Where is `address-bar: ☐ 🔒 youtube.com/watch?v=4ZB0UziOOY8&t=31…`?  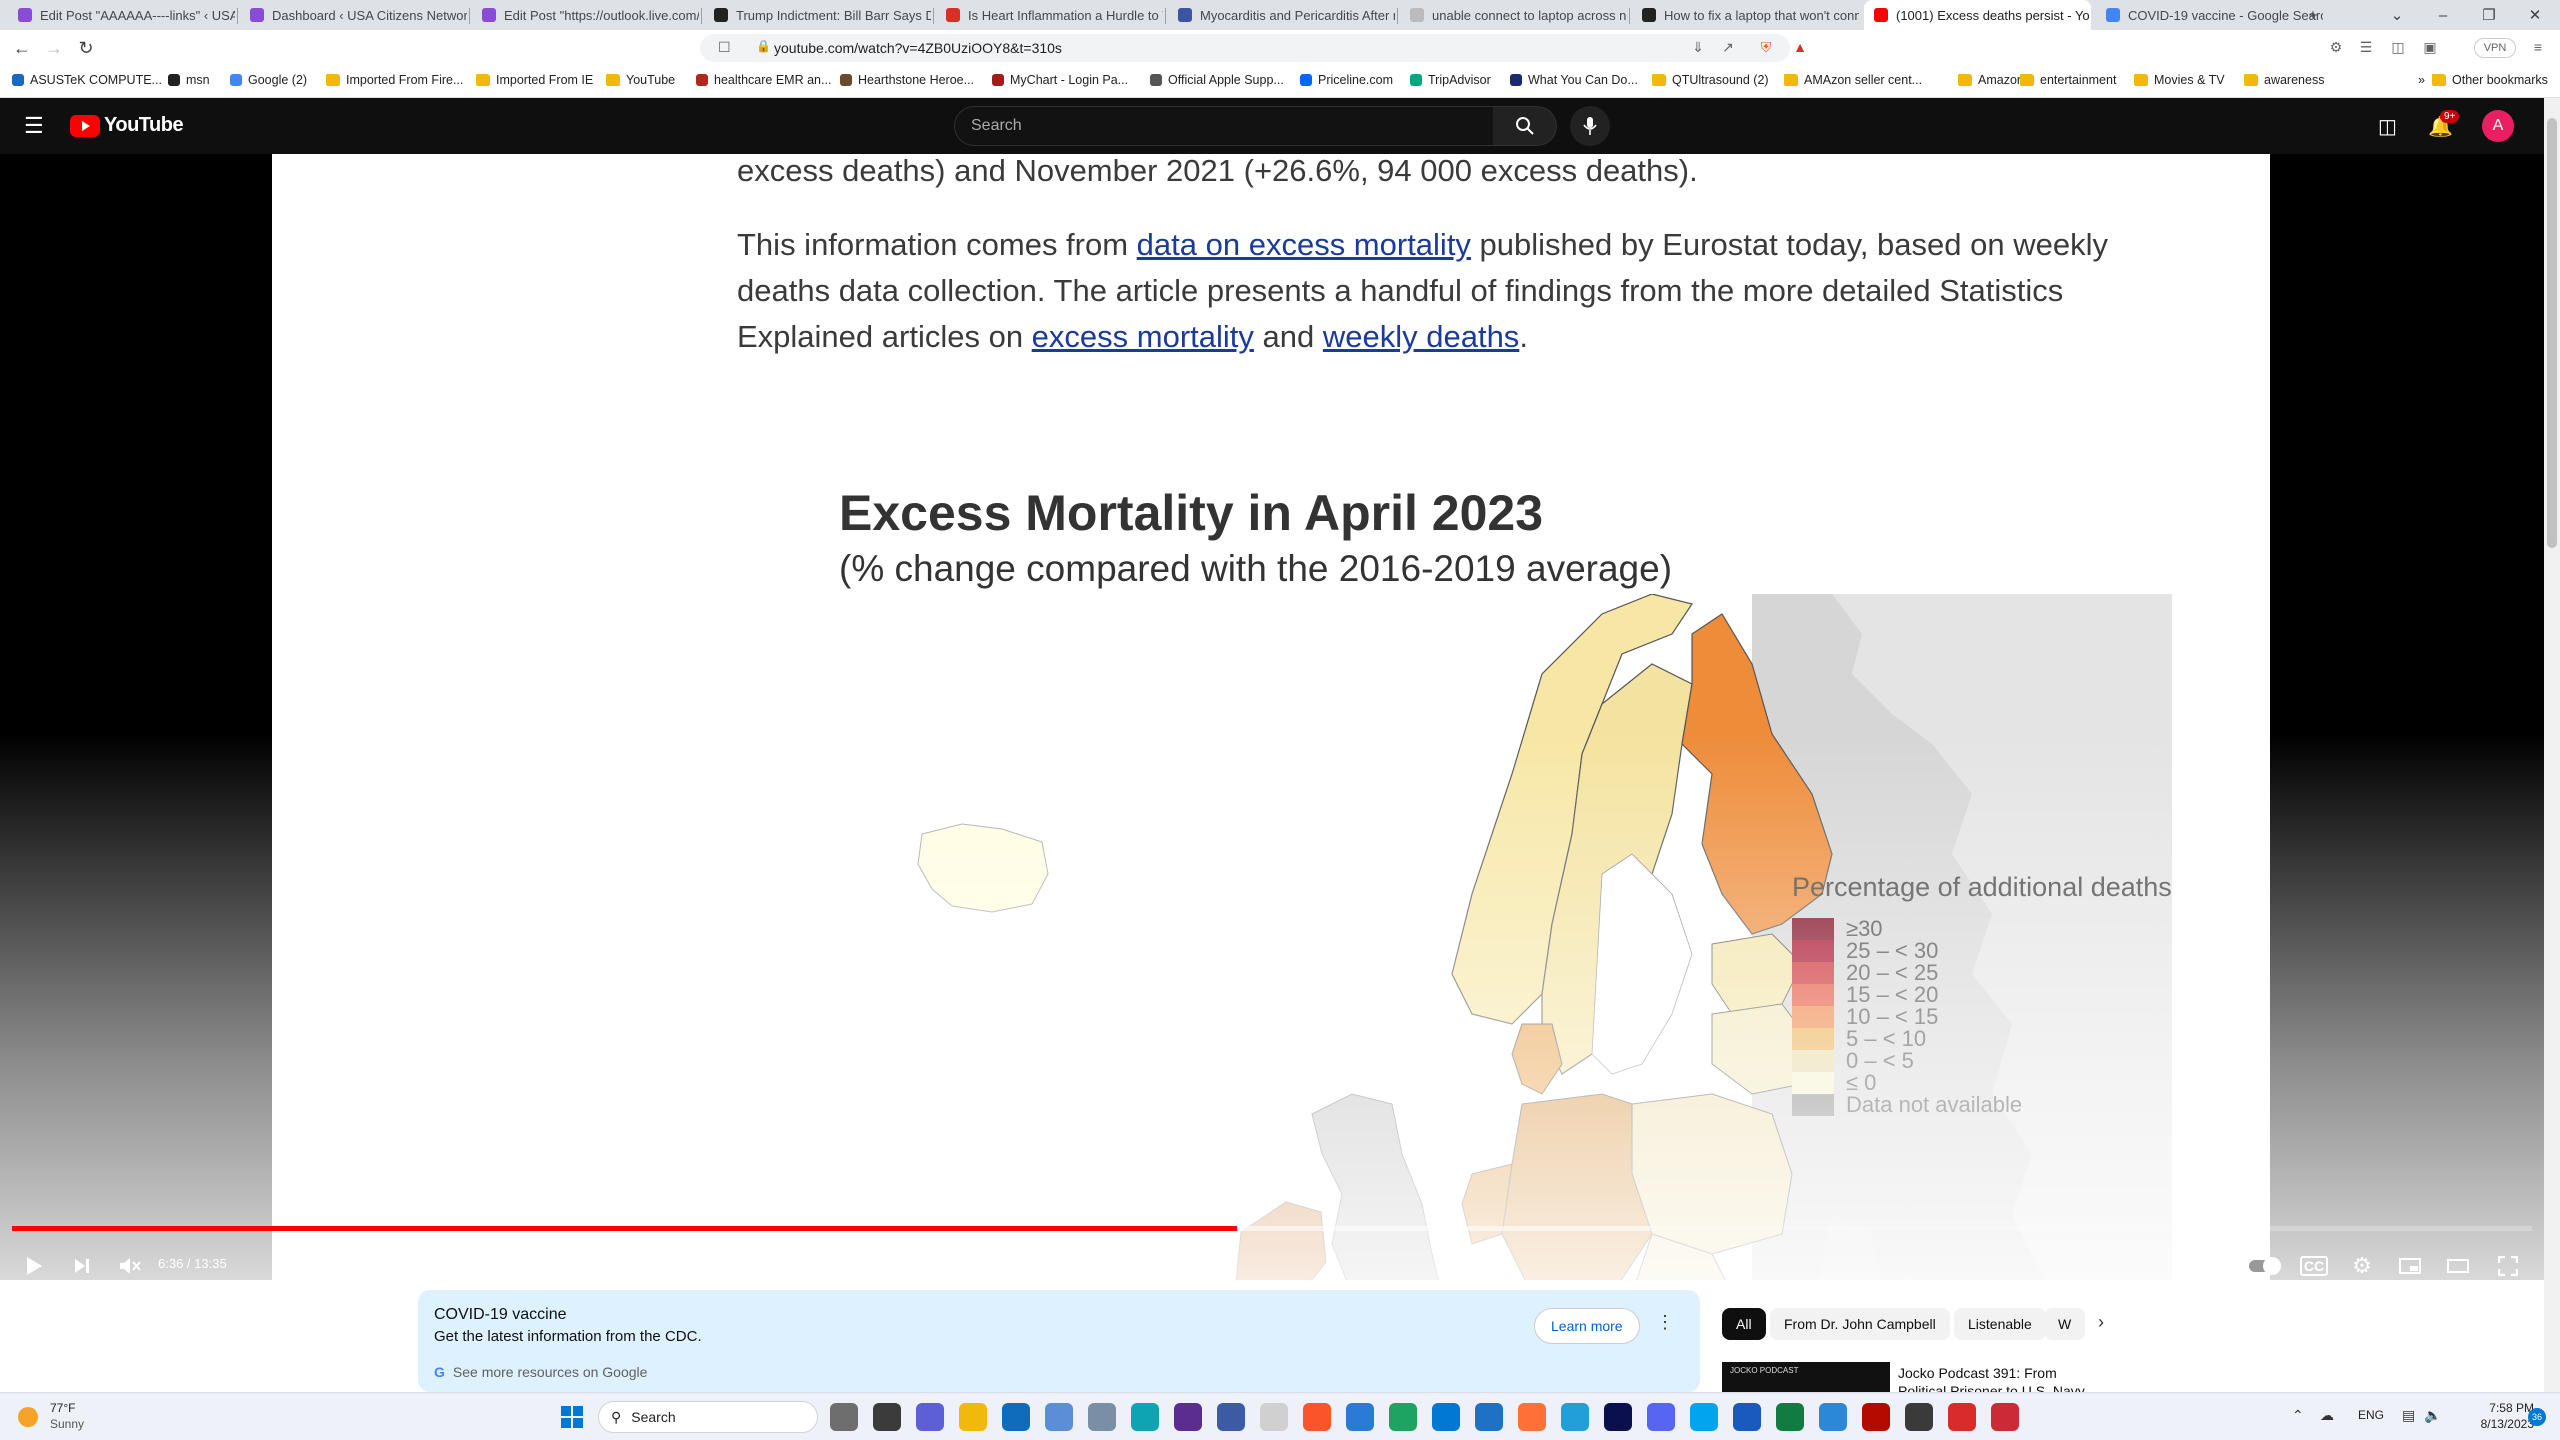 address-bar: ☐ 🔒 youtube.com/watch?v=4ZB0UziOOY8&t=31… is located at coordinates (1245, 48).